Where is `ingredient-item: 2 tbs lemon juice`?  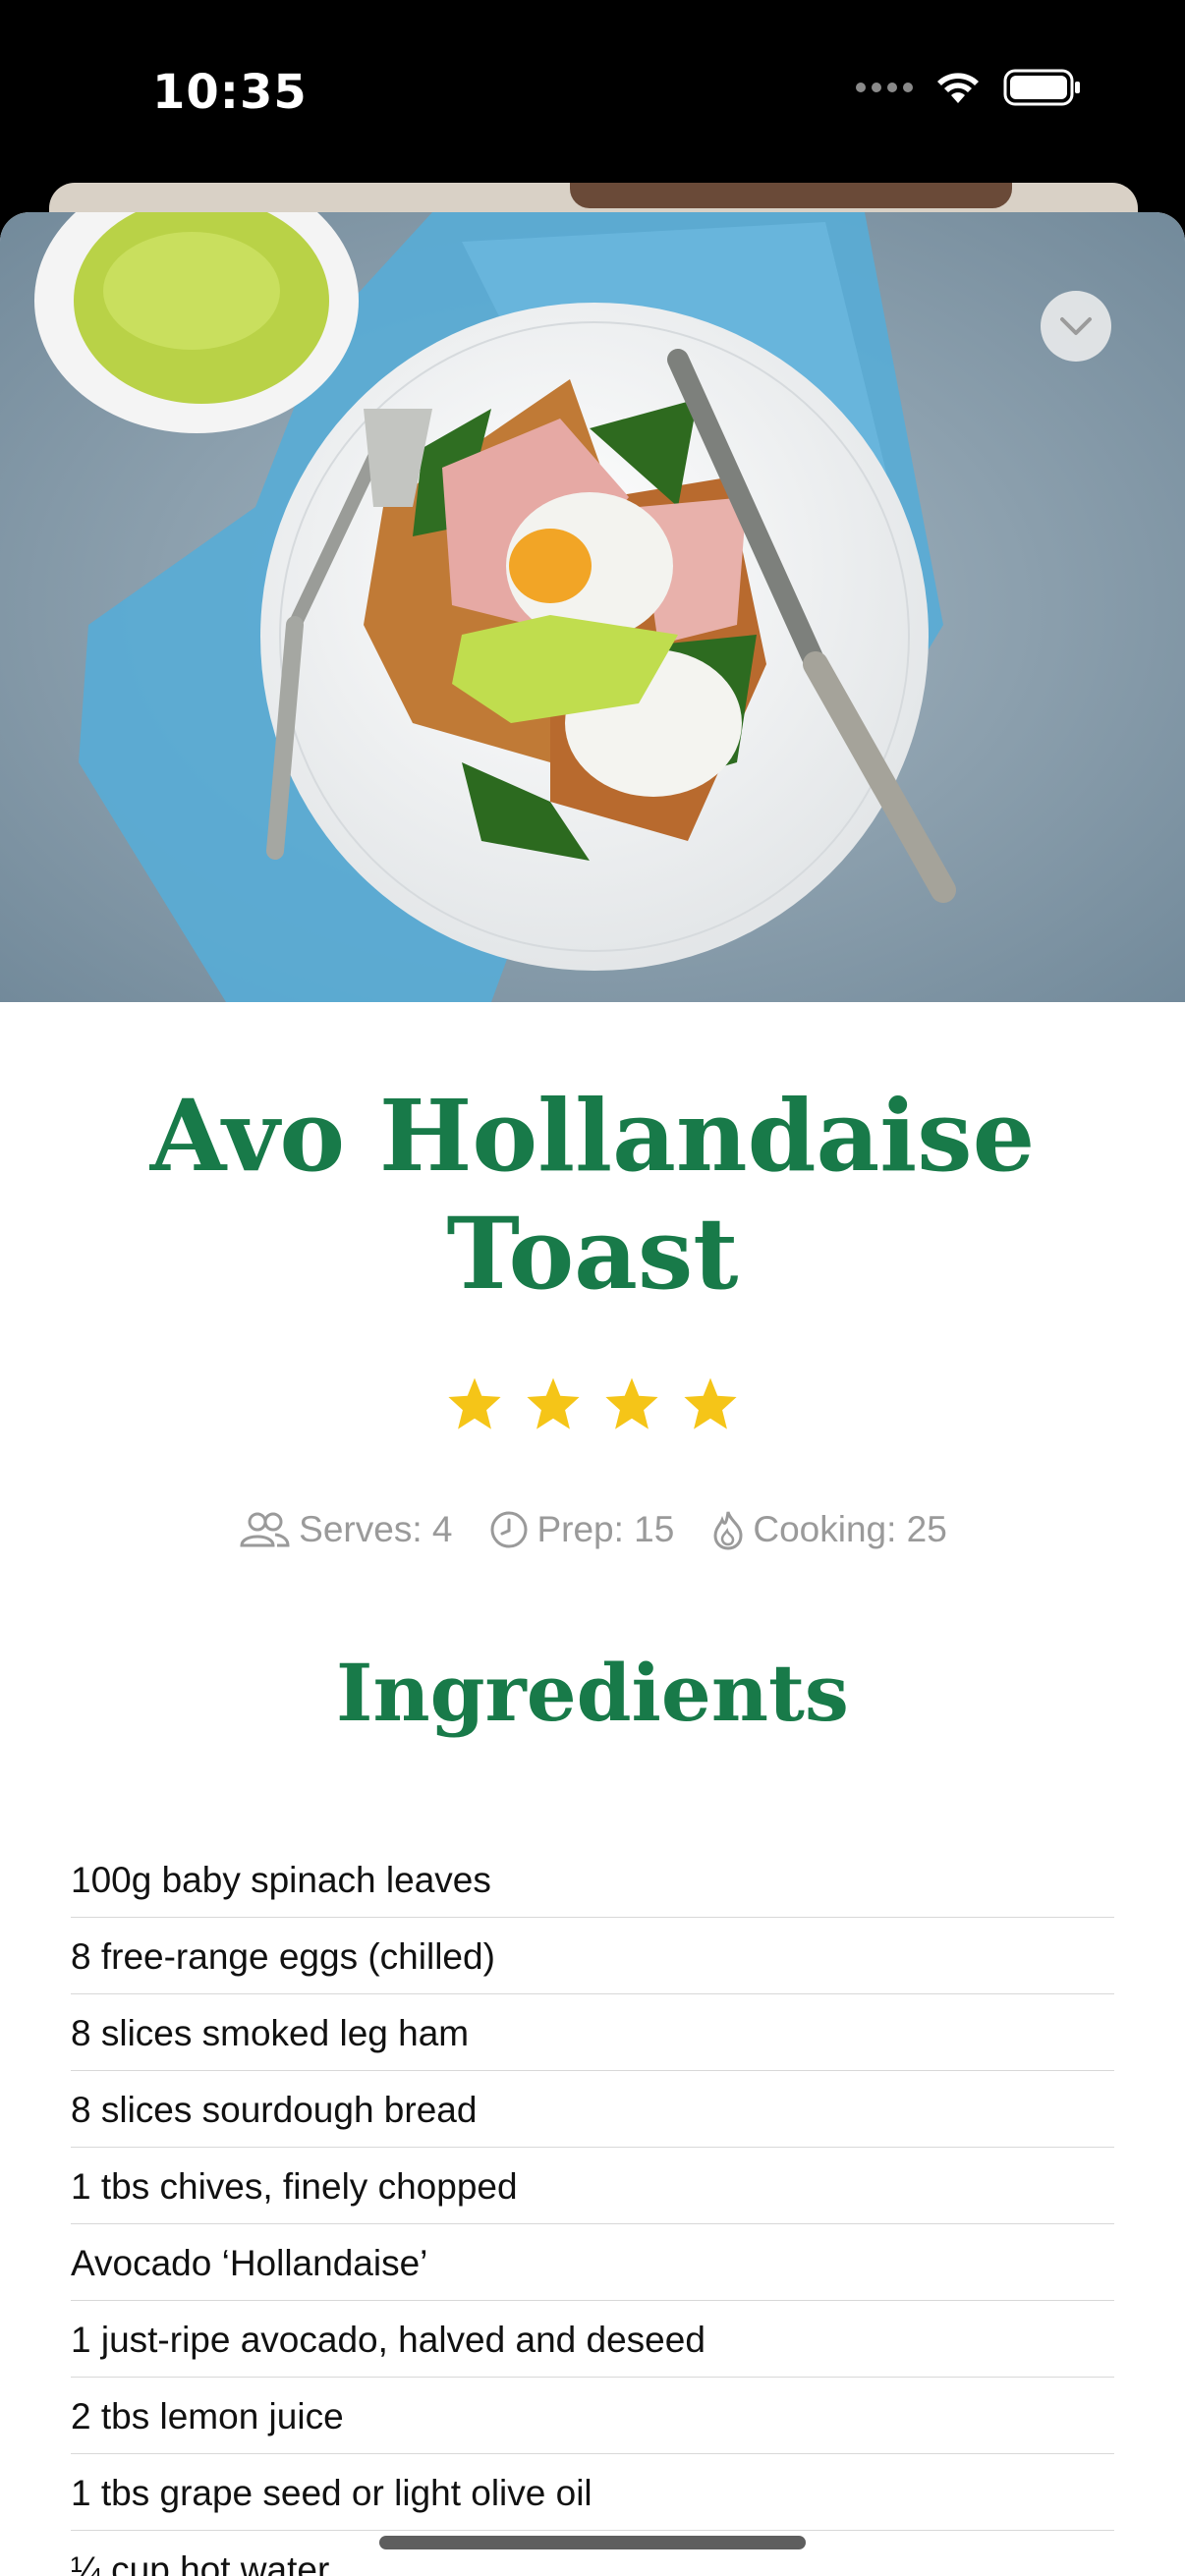
ingredient-item: 2 tbs lemon juice is located at coordinates (592, 2416).